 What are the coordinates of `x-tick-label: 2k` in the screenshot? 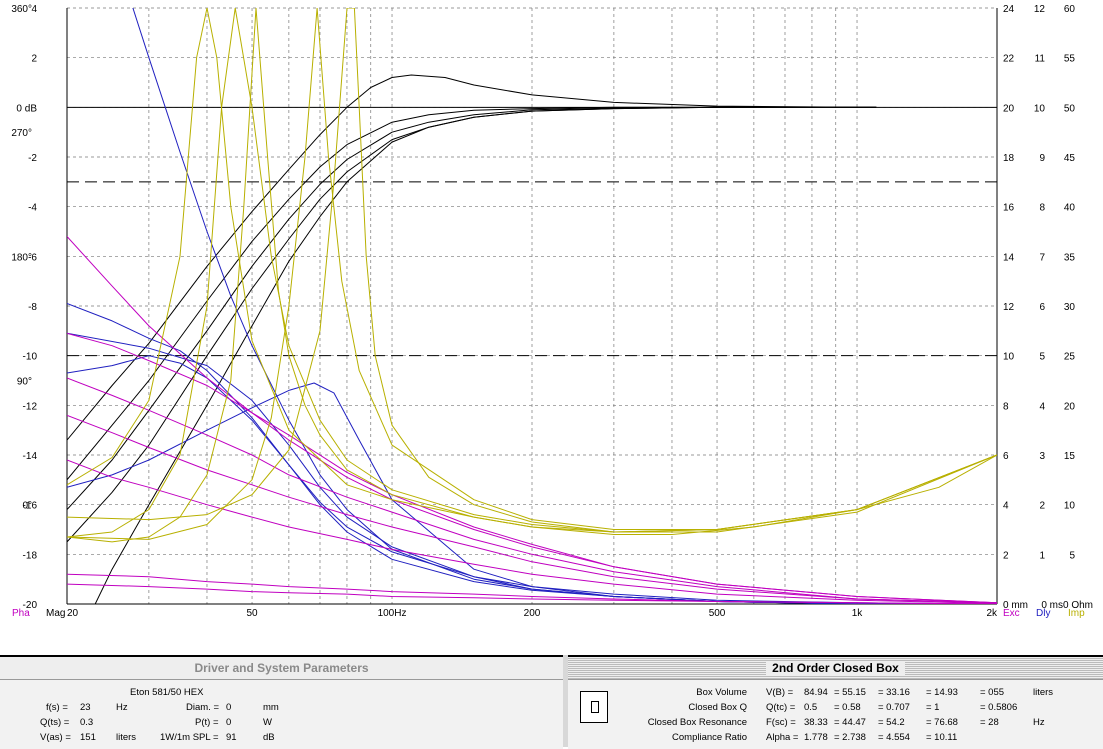 It's located at (992, 613).